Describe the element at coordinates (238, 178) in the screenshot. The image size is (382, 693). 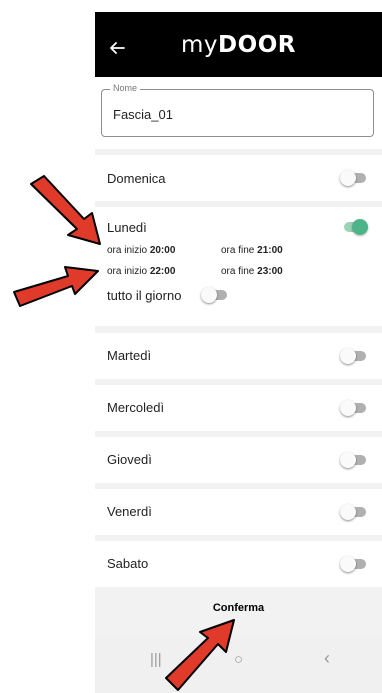
I see `day-row-domenica: Domenica` at that location.